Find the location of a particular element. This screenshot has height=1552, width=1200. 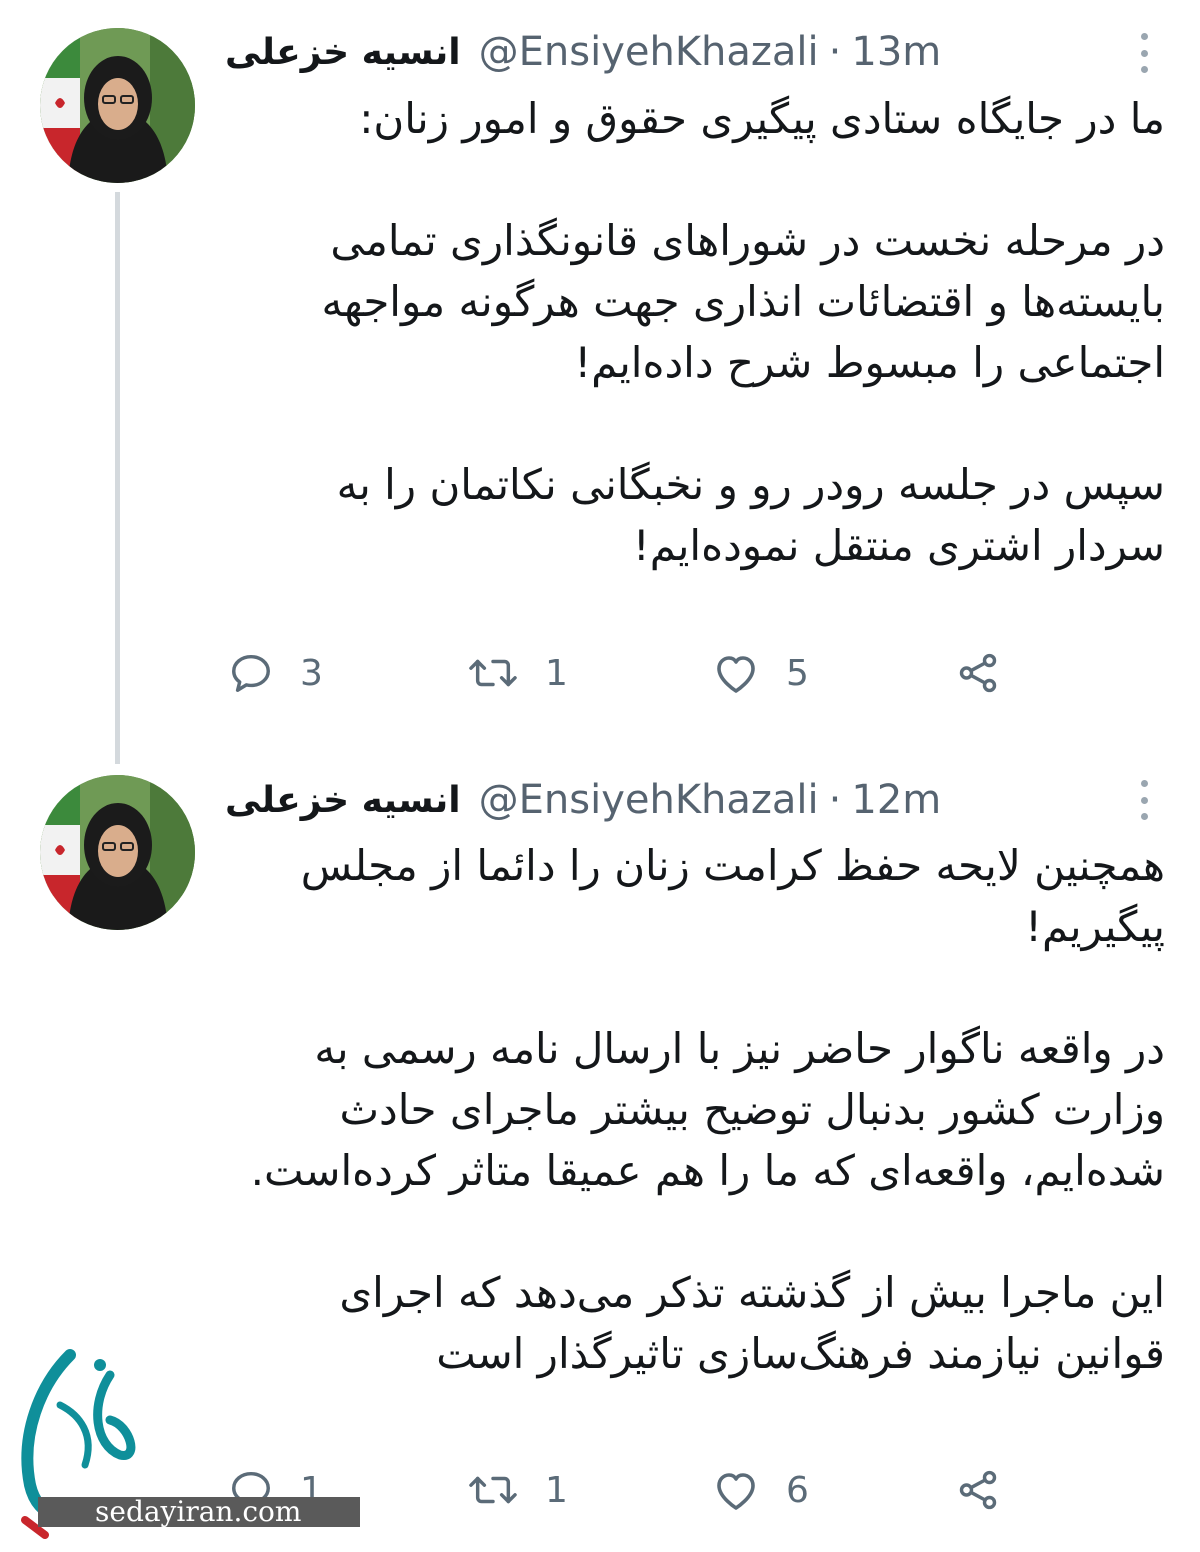

like-count: 6 is located at coordinates (797, 1490).